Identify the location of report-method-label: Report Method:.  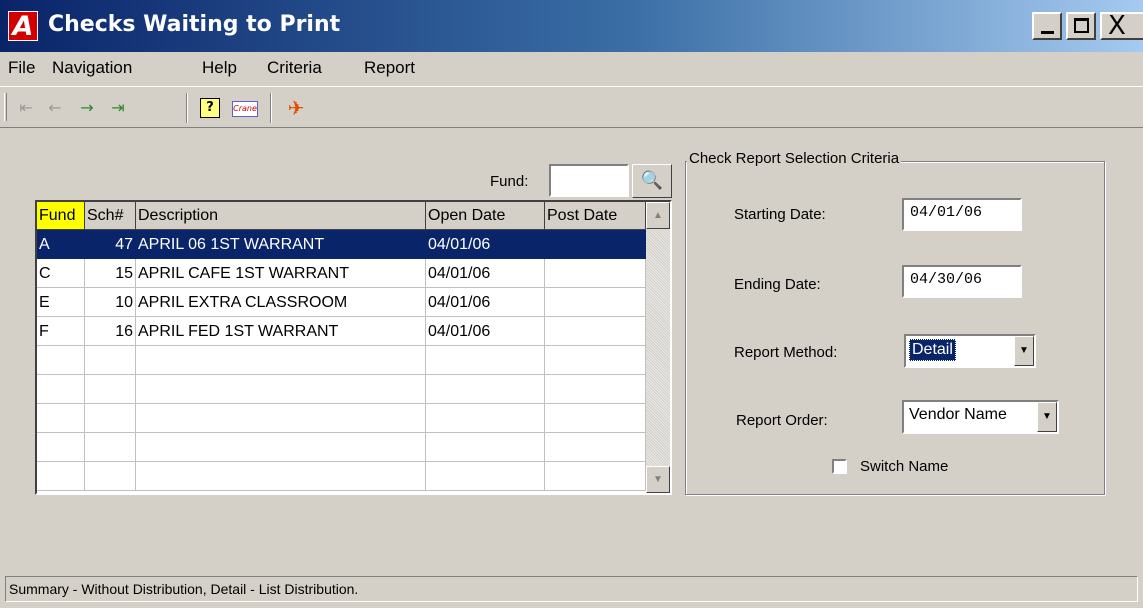
(786, 352).